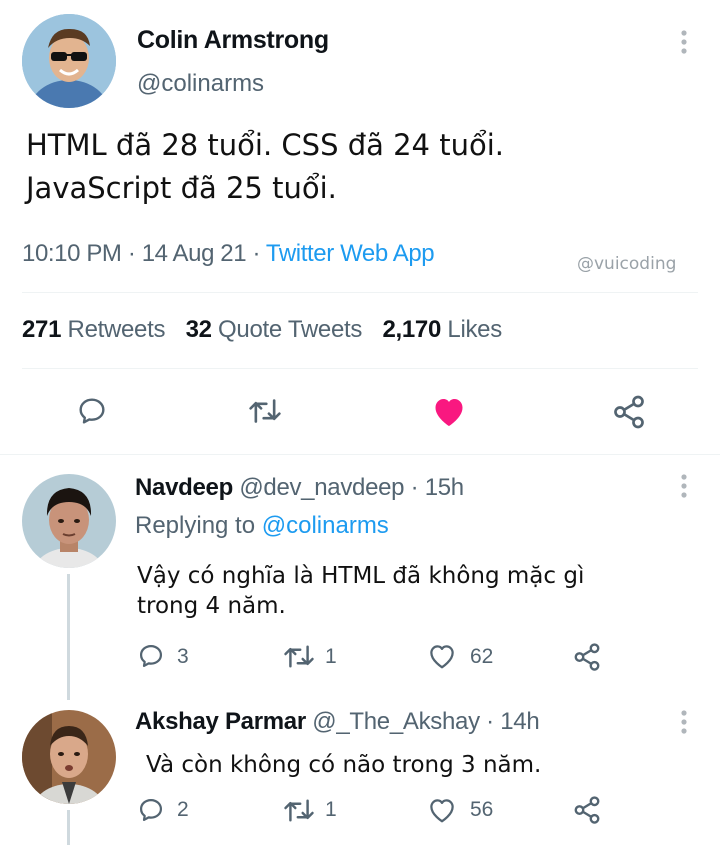 The width and height of the screenshot is (720, 845). I want to click on reply-age: 15h, so click(444, 487).